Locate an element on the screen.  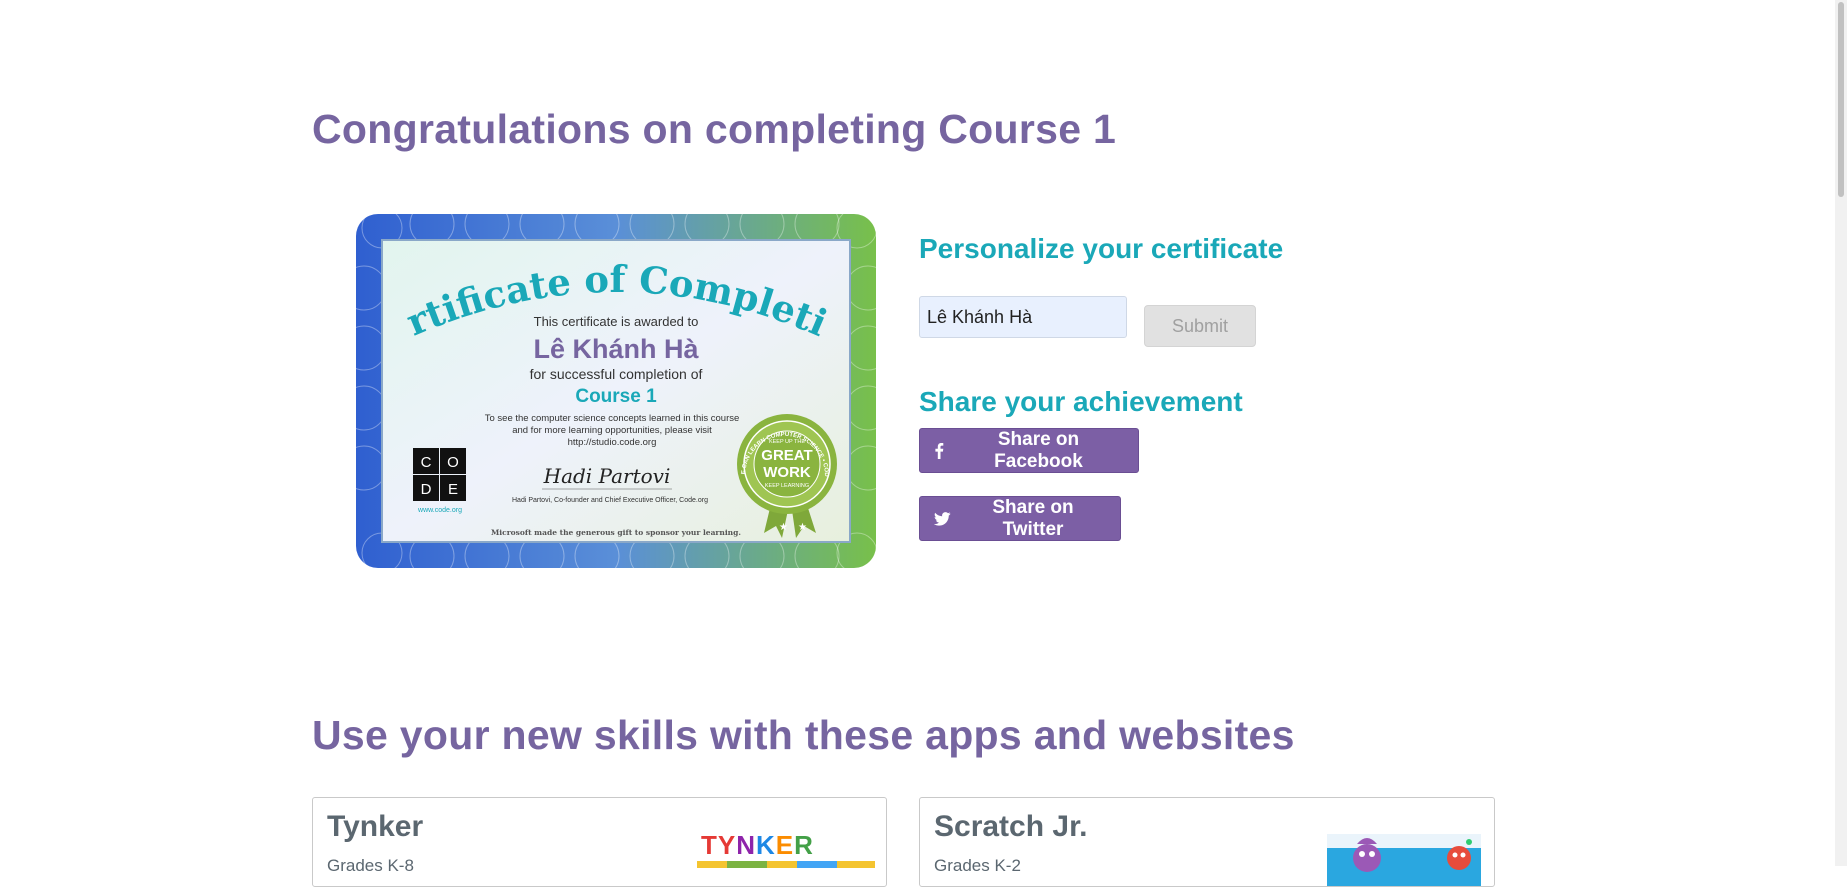
share-facebook-label: Share on Facebook is located at coordinates (1038, 450).